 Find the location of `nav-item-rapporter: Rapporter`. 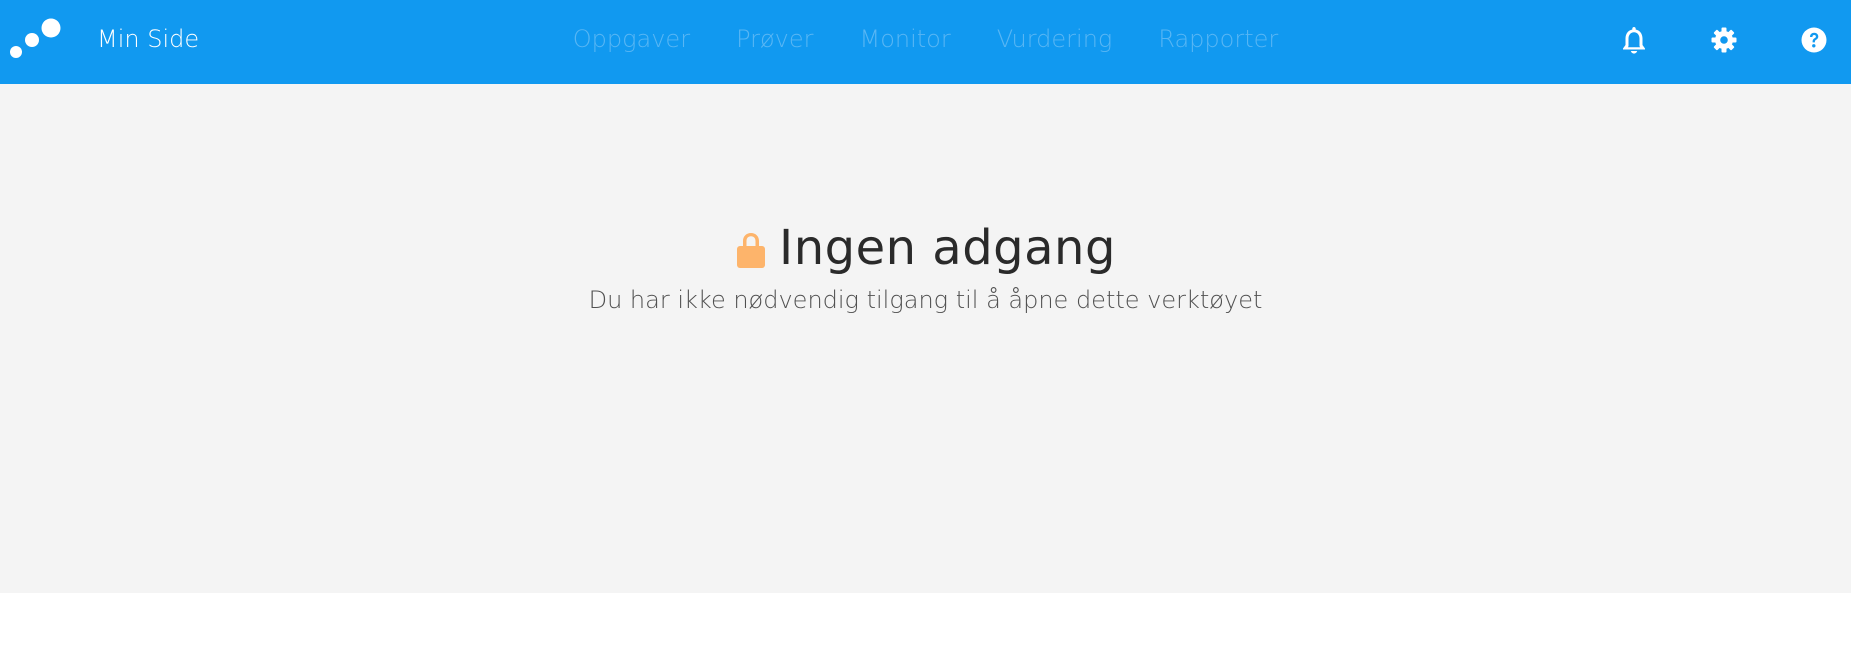

nav-item-rapporter: Rapporter is located at coordinates (1218, 39).